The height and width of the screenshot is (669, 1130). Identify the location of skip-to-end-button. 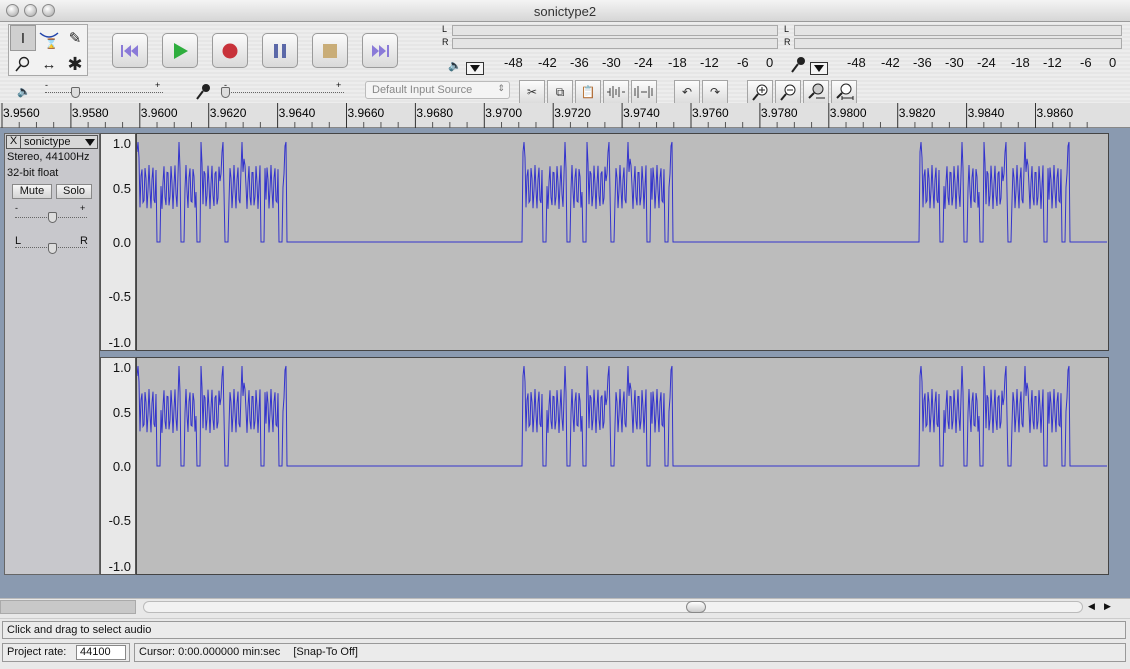
(380, 50).